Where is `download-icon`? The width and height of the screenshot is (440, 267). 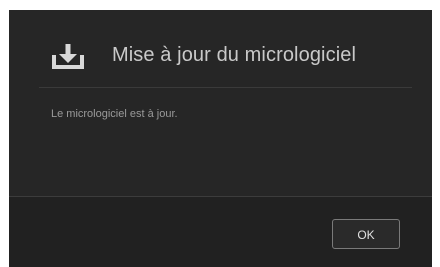
download-icon is located at coordinates (68, 56).